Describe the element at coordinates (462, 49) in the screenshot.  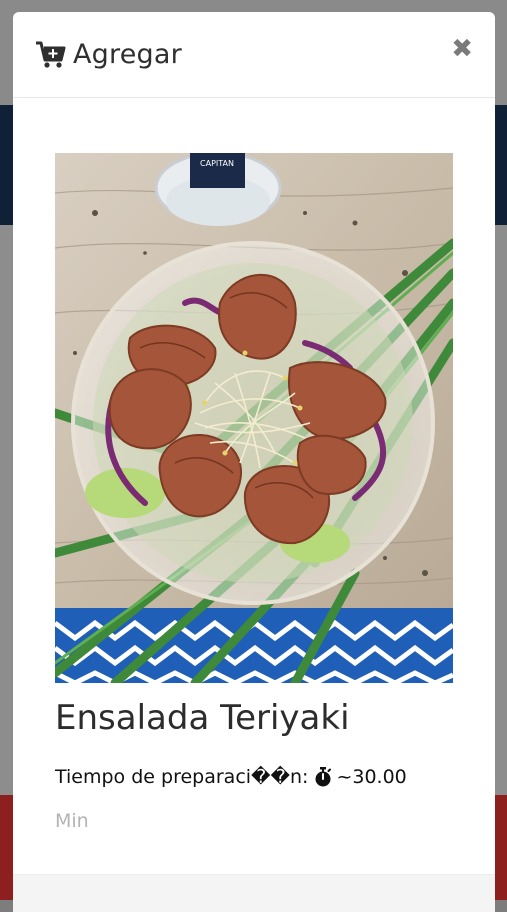
I see `close-button: ✖` at that location.